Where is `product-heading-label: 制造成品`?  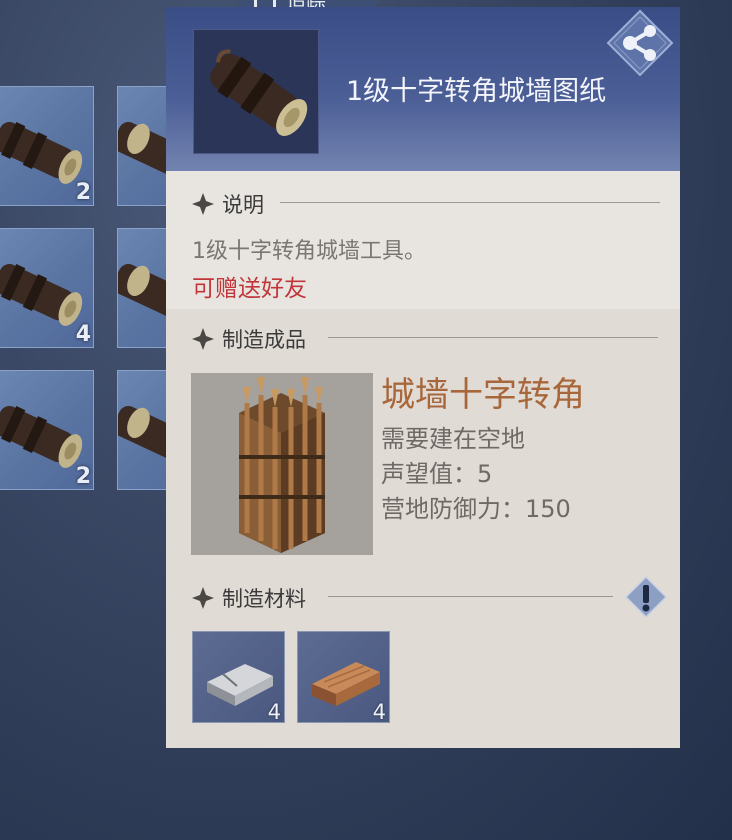 product-heading-label: 制造成品 is located at coordinates (264, 340).